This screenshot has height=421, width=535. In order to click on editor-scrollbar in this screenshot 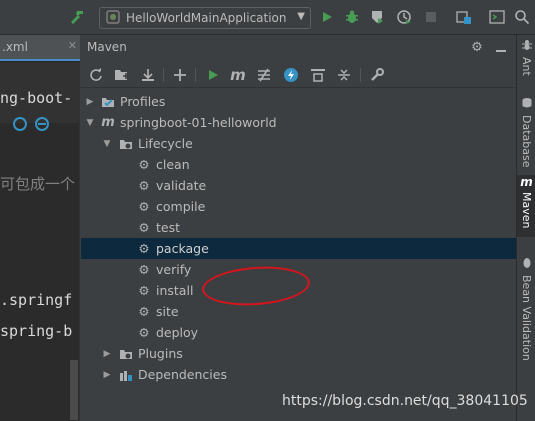, I will do `click(74, 390)`.